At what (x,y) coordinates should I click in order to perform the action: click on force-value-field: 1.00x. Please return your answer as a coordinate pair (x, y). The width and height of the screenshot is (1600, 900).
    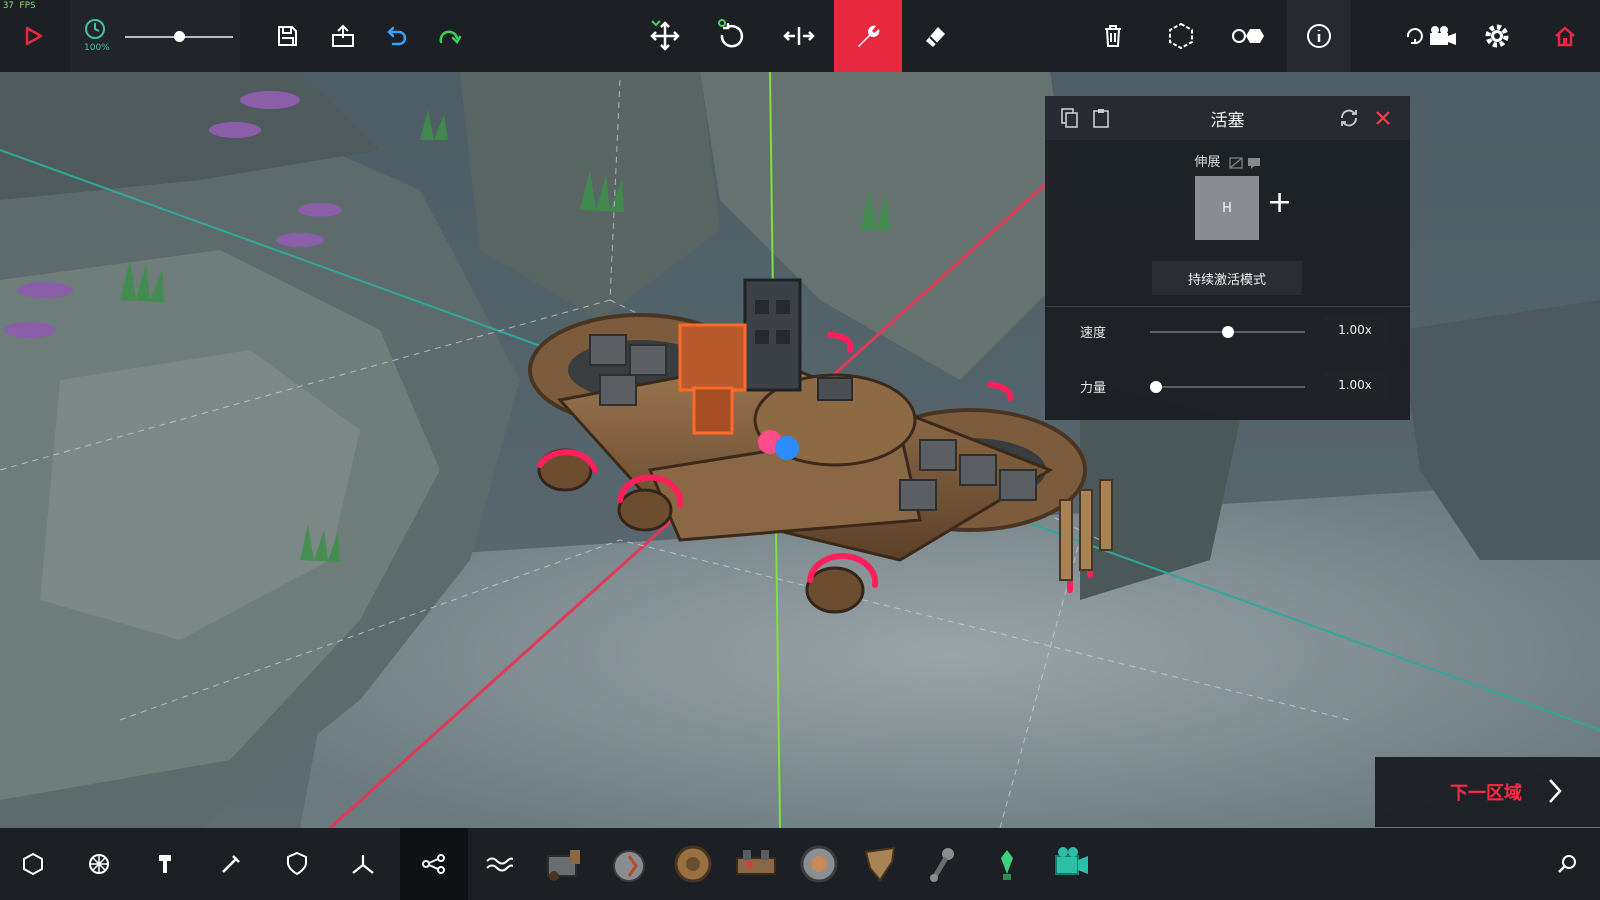
    Looking at the image, I should click on (1355, 385).